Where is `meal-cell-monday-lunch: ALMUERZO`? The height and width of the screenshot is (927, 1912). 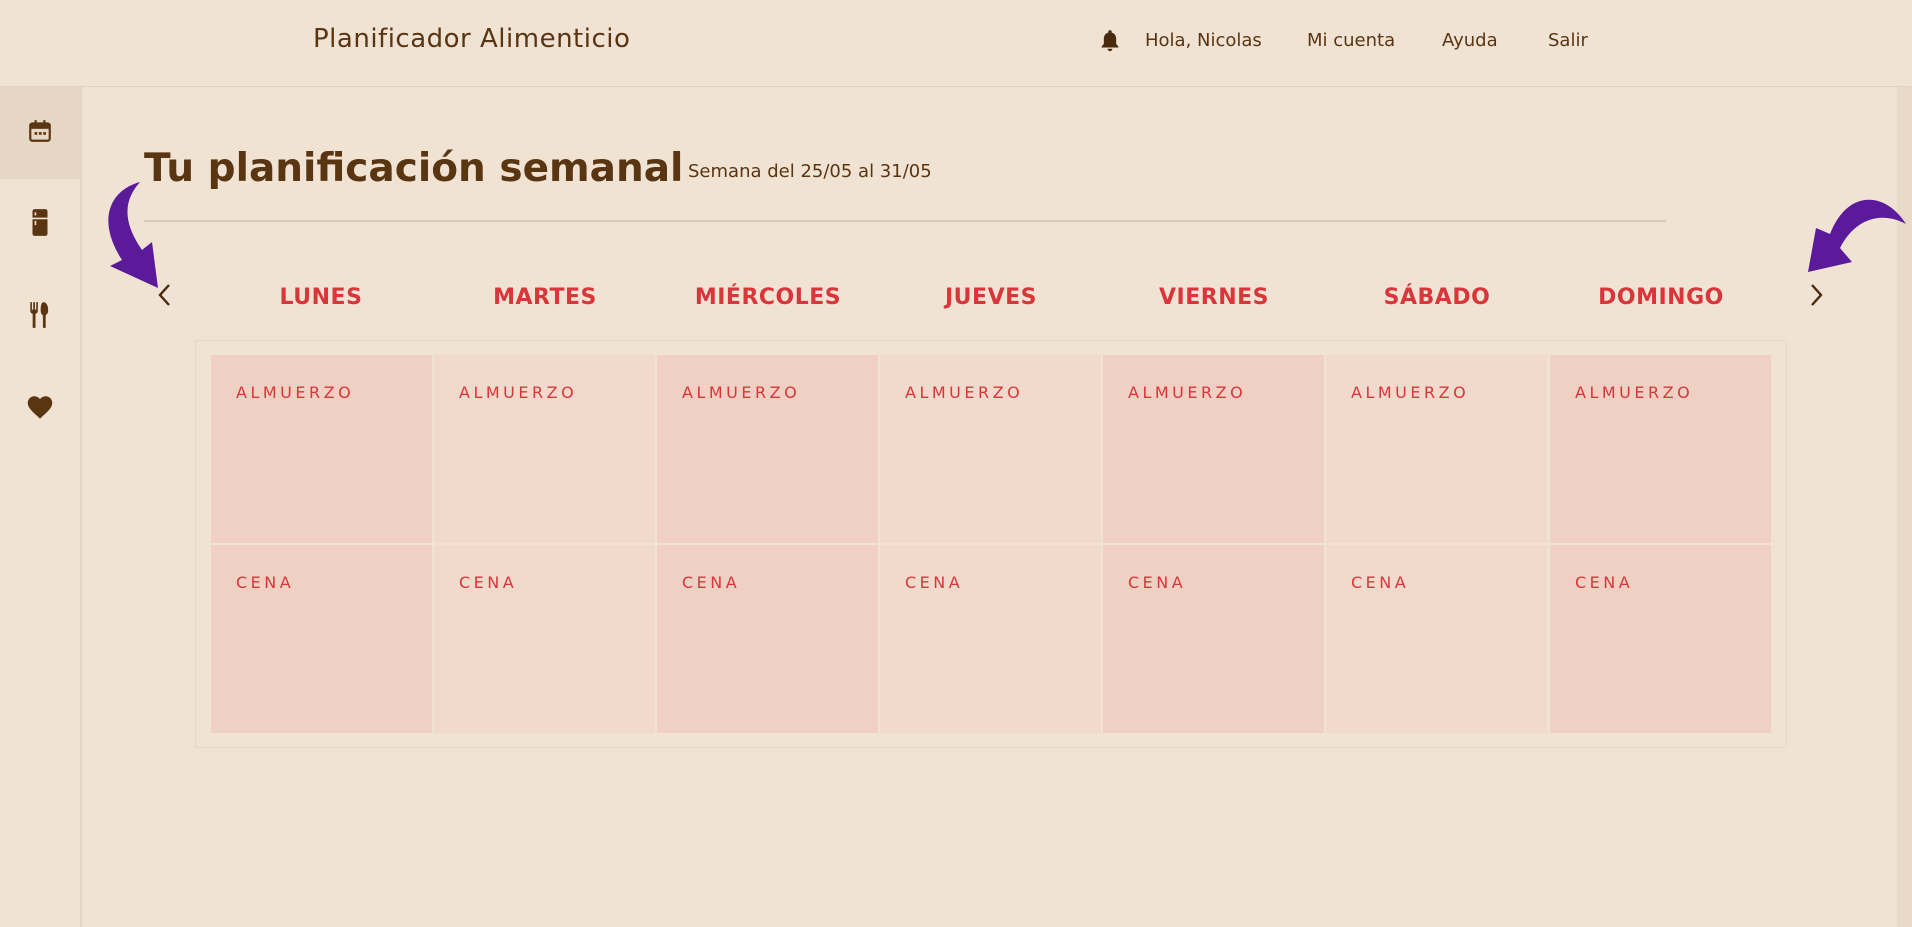 meal-cell-monday-lunch: ALMUERZO is located at coordinates (321, 449).